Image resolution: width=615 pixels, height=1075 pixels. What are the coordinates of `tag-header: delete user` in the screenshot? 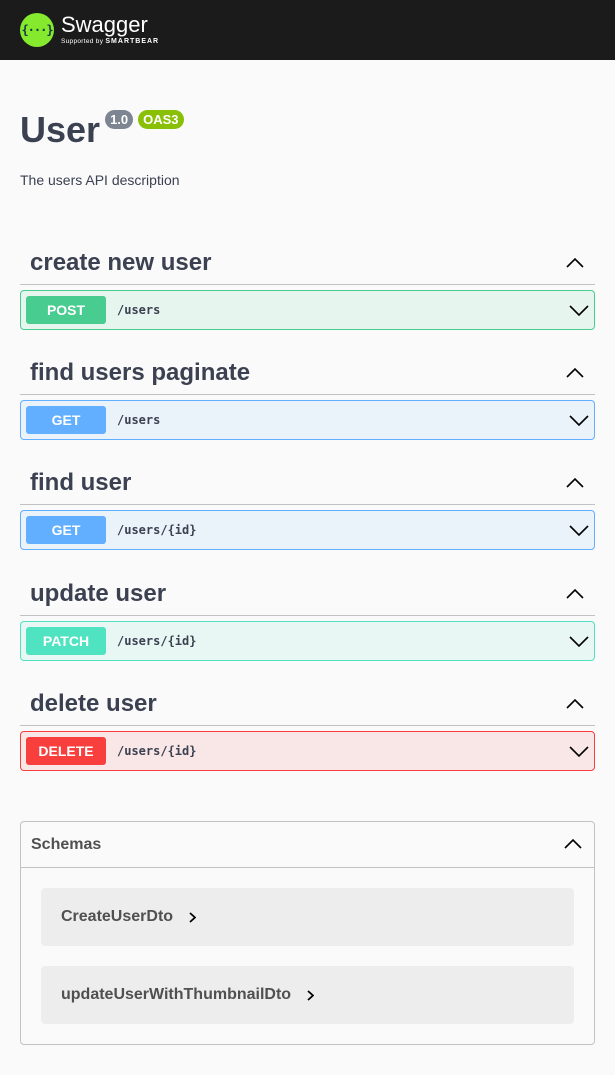 It's located at (307, 704).